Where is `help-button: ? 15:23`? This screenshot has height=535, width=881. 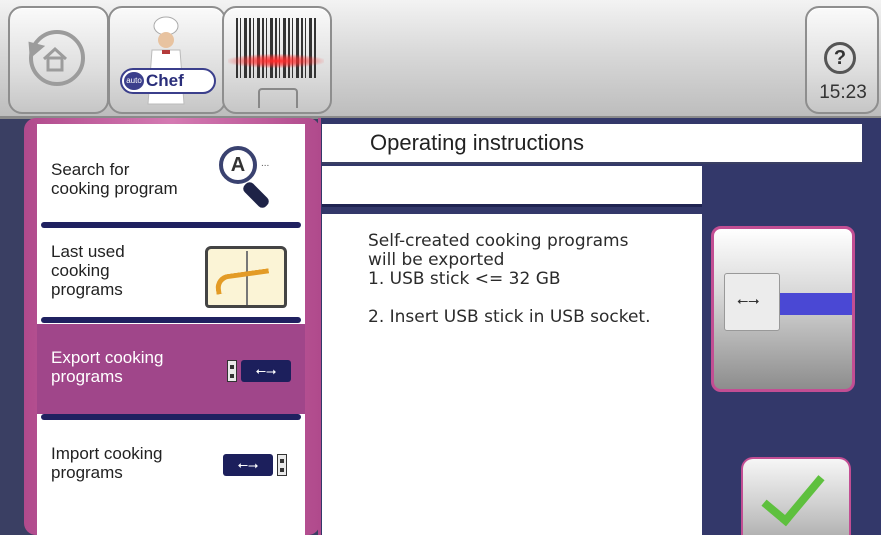 help-button: ? 15:23 is located at coordinates (842, 60).